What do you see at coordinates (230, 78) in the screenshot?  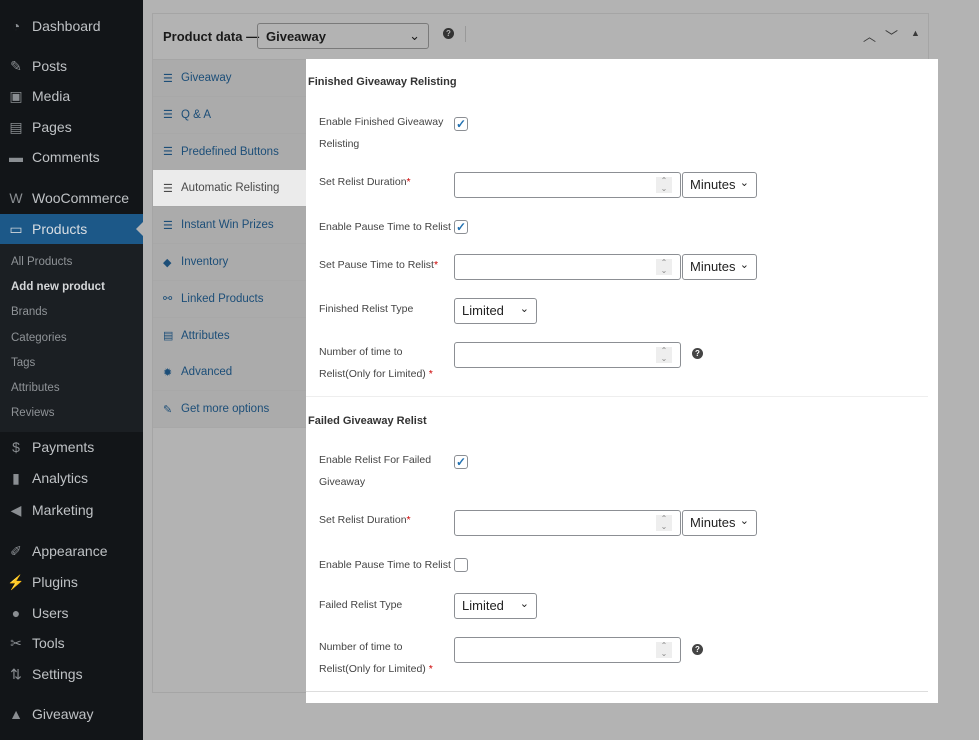 I see `tab-giveaway: ☰ Giveaway` at bounding box center [230, 78].